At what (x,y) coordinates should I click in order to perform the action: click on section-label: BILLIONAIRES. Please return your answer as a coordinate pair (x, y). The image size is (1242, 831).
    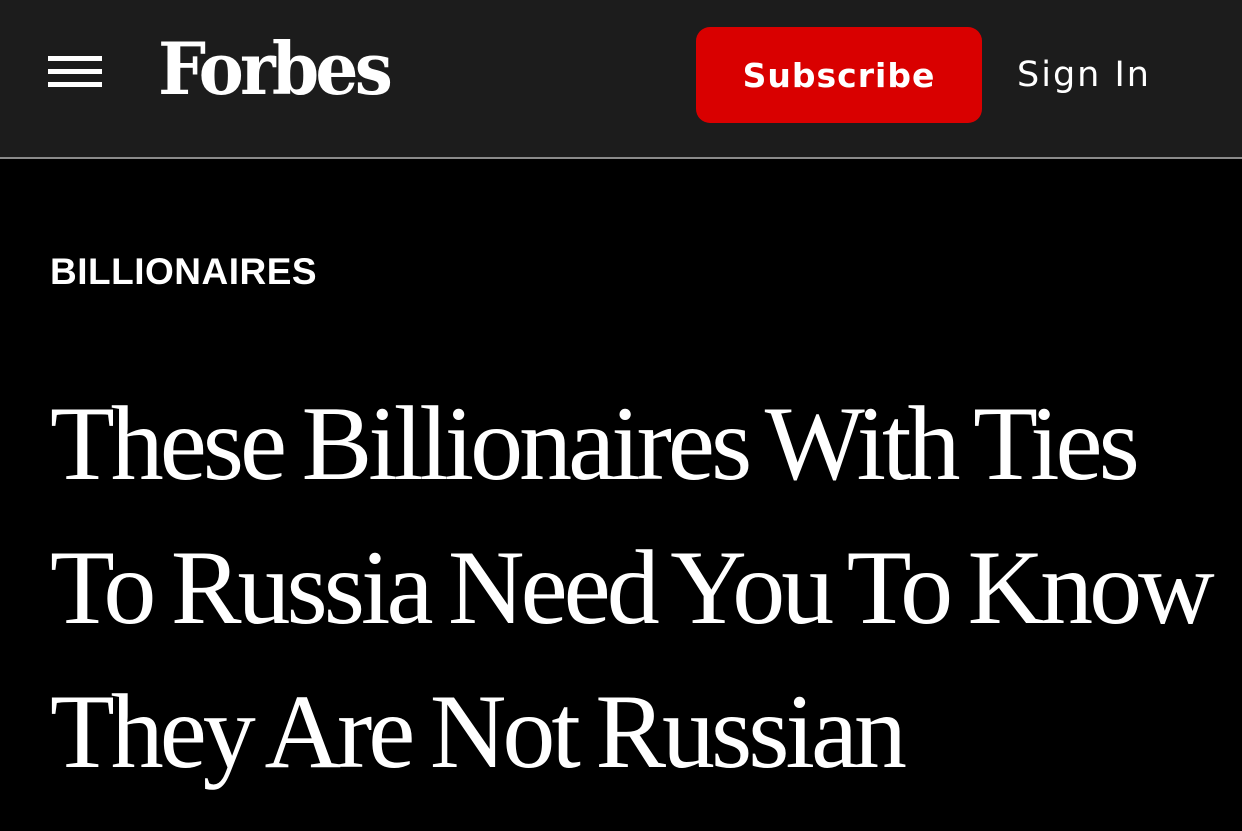
    Looking at the image, I should click on (183, 272).